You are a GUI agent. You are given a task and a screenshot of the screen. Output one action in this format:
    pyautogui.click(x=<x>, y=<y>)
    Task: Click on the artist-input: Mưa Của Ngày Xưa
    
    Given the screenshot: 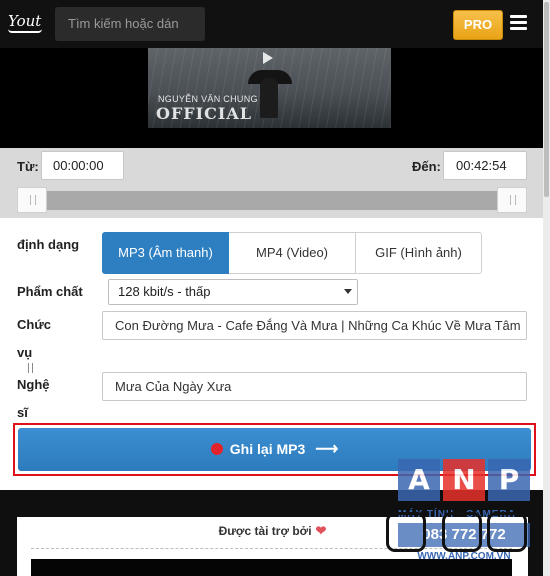 What is the action you would take?
    pyautogui.click(x=314, y=386)
    